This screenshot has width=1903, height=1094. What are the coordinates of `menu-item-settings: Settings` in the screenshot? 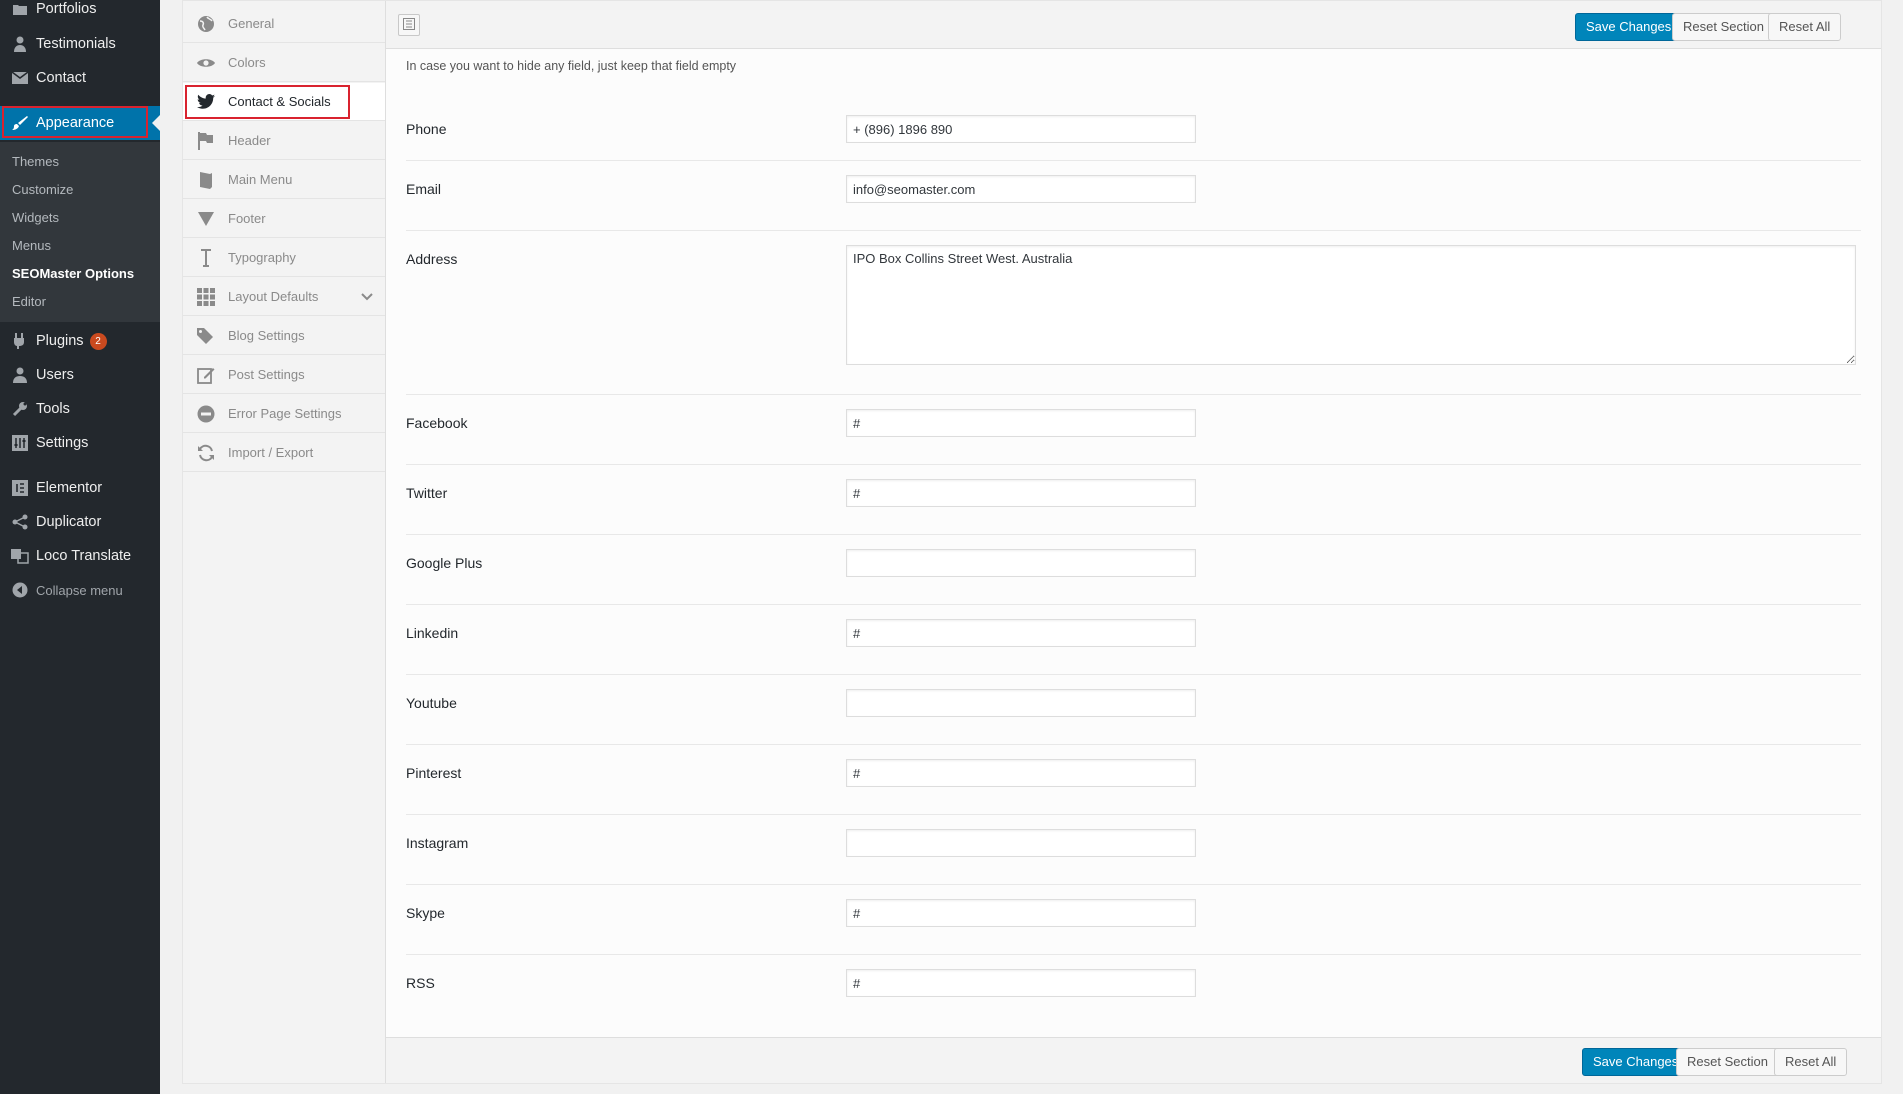 It's located at (80, 443).